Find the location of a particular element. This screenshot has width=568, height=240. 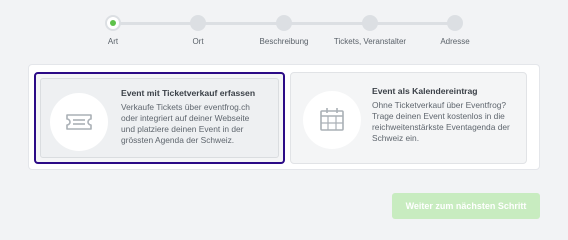

step-label-ort: Ort is located at coordinates (198, 41).